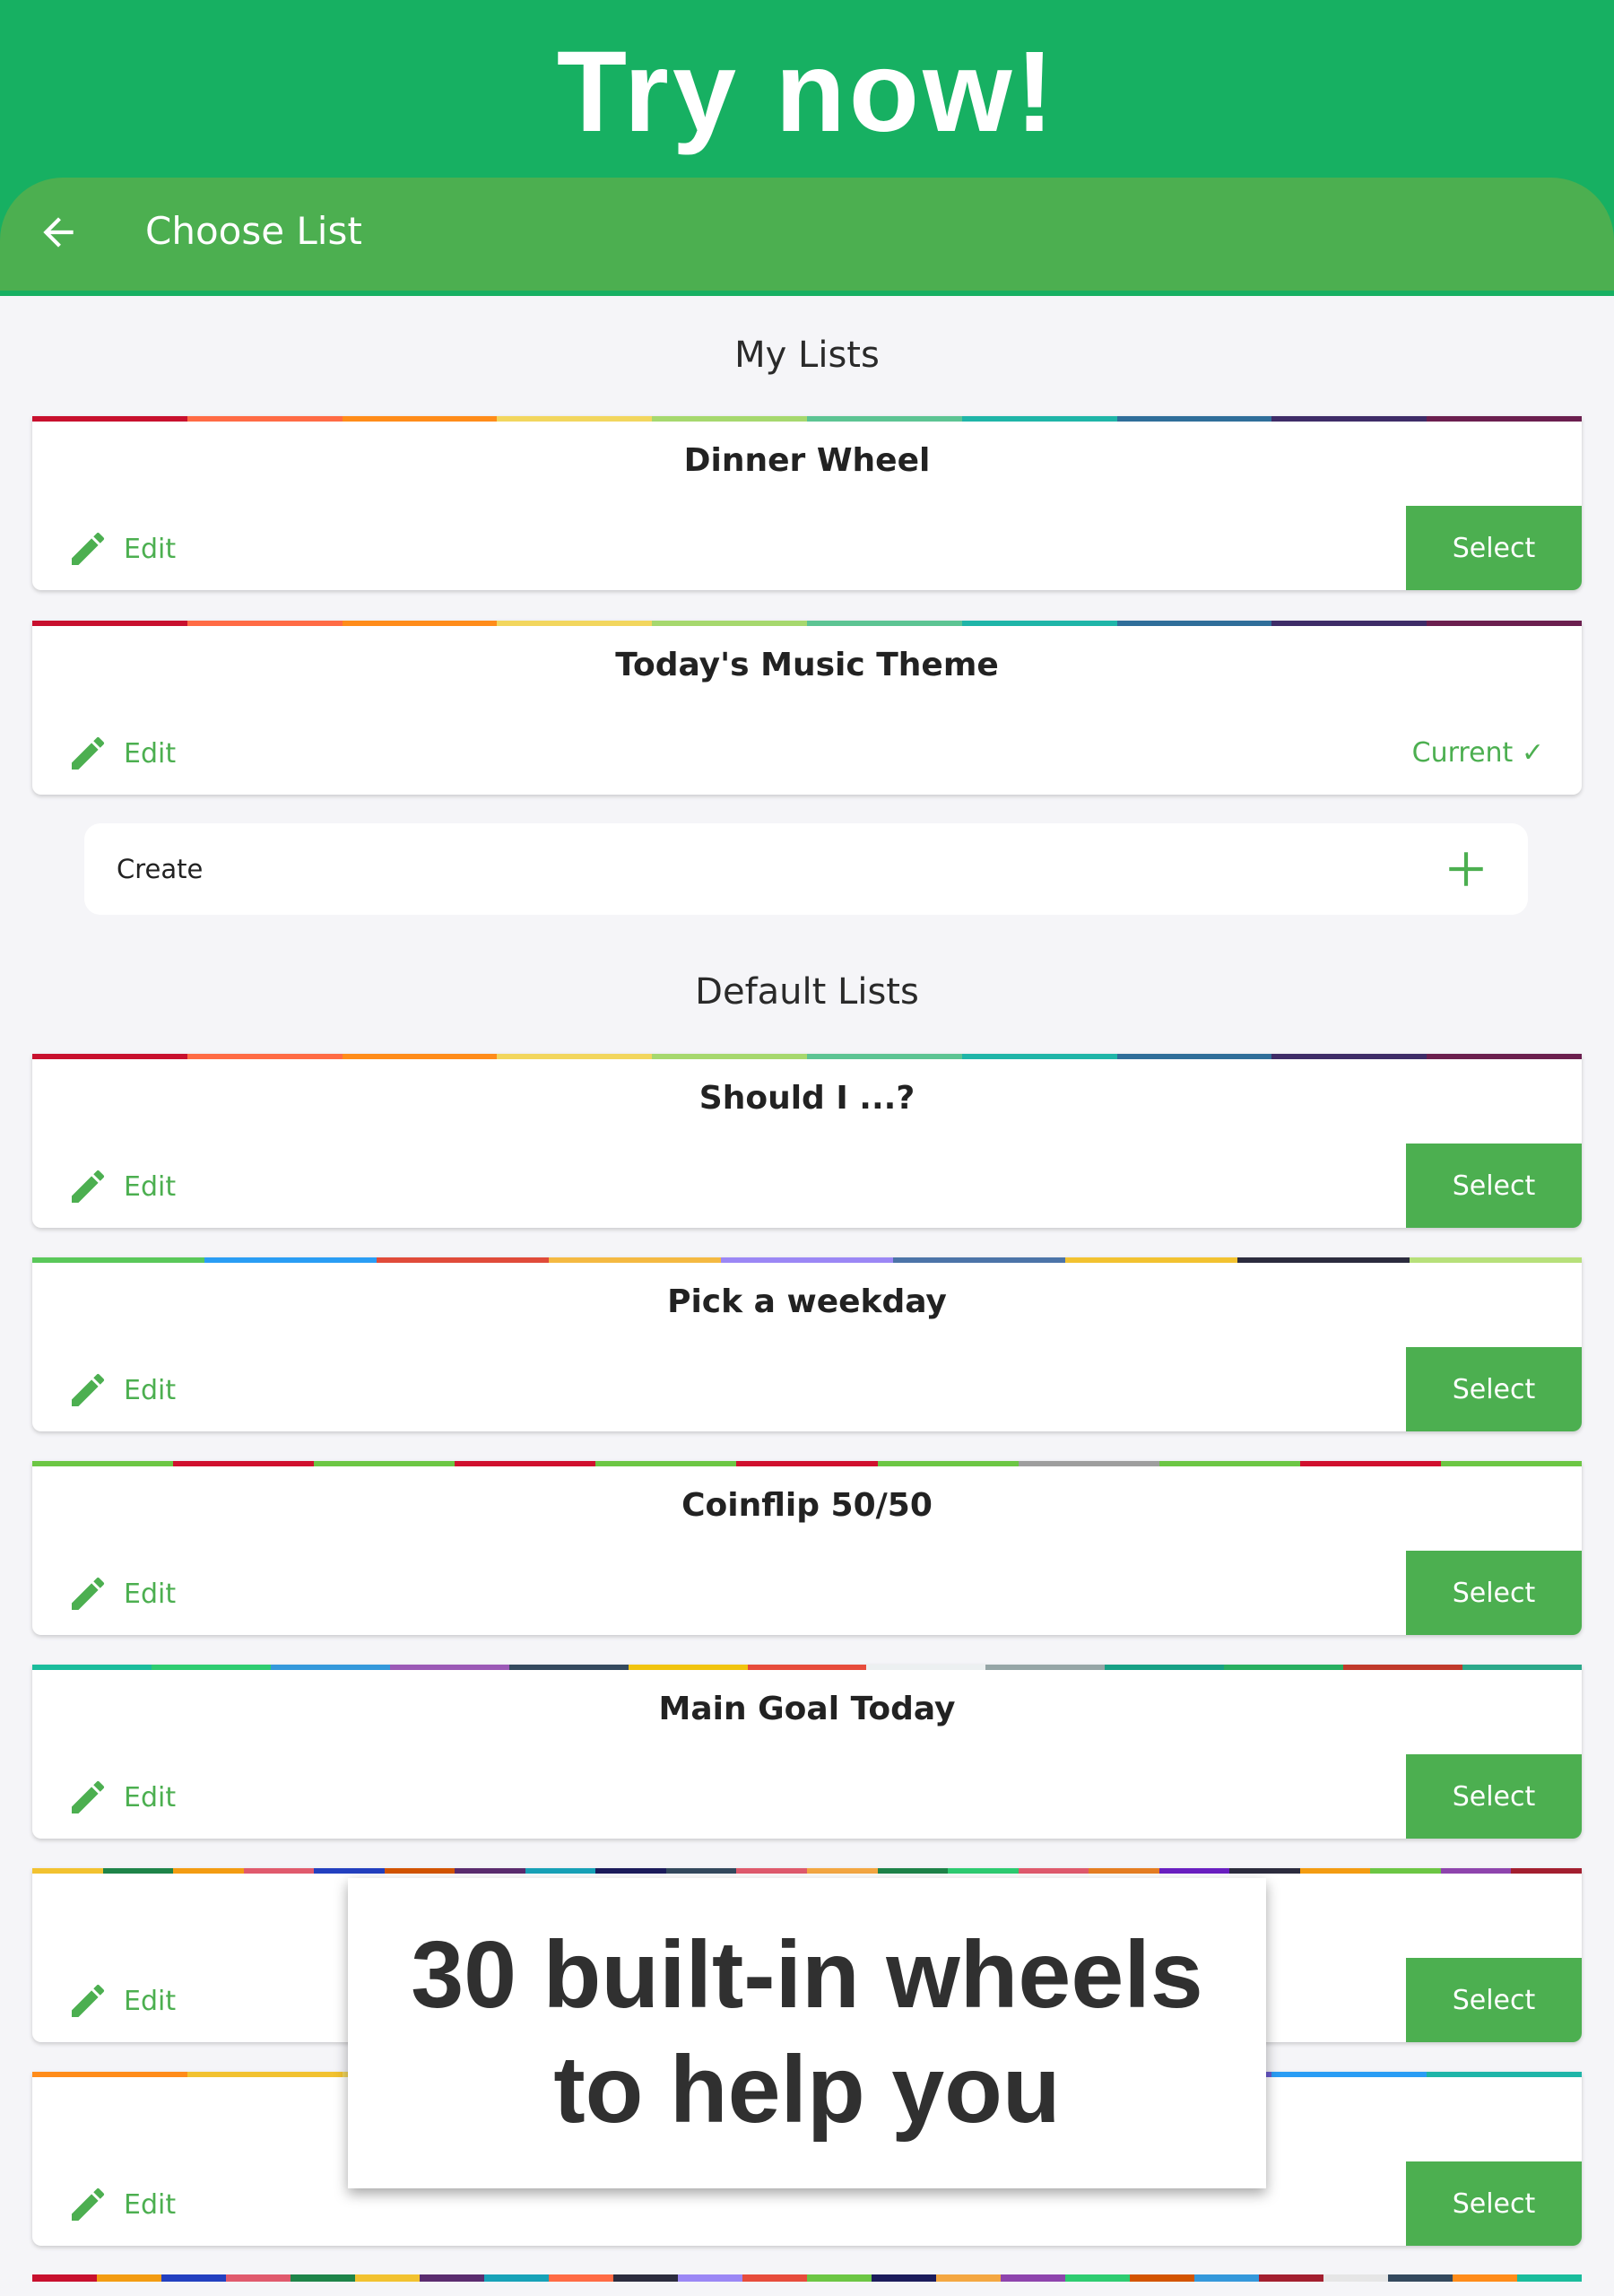 This screenshot has width=1614, height=2296. Describe the element at coordinates (807, 1505) in the screenshot. I see `card-title: Coinflip 50/50` at that location.